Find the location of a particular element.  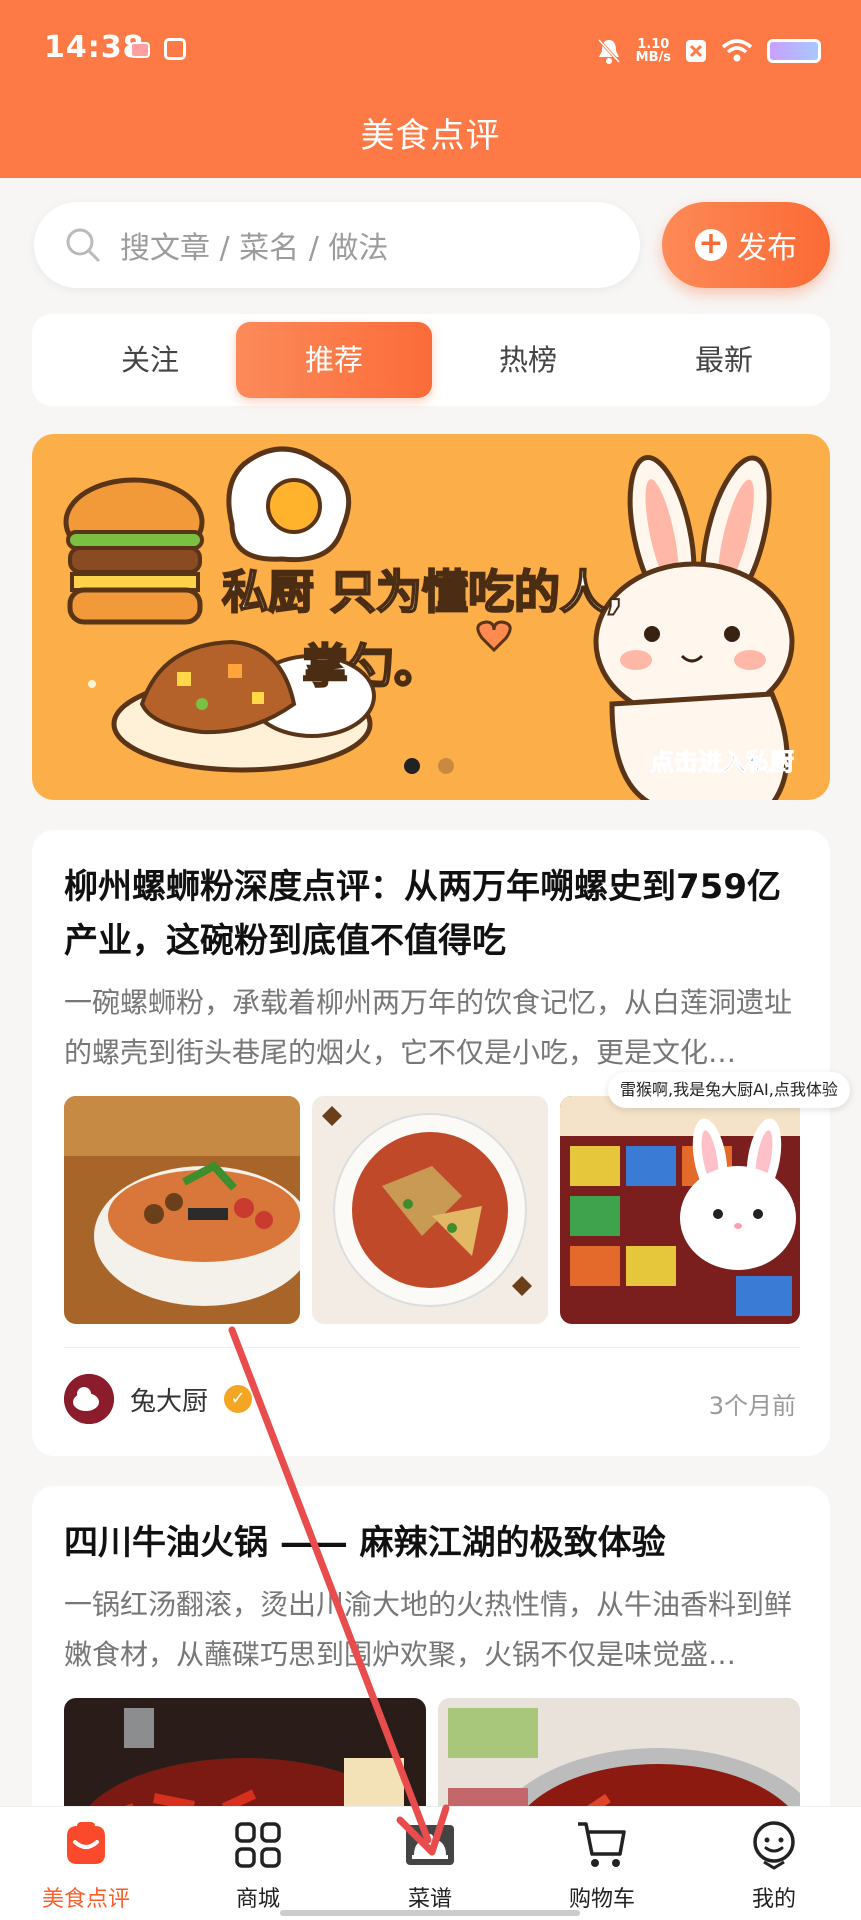

article-title: 四川牛油火锅 —— 麻辣江湖的极致体验 is located at coordinates (427, 1543).